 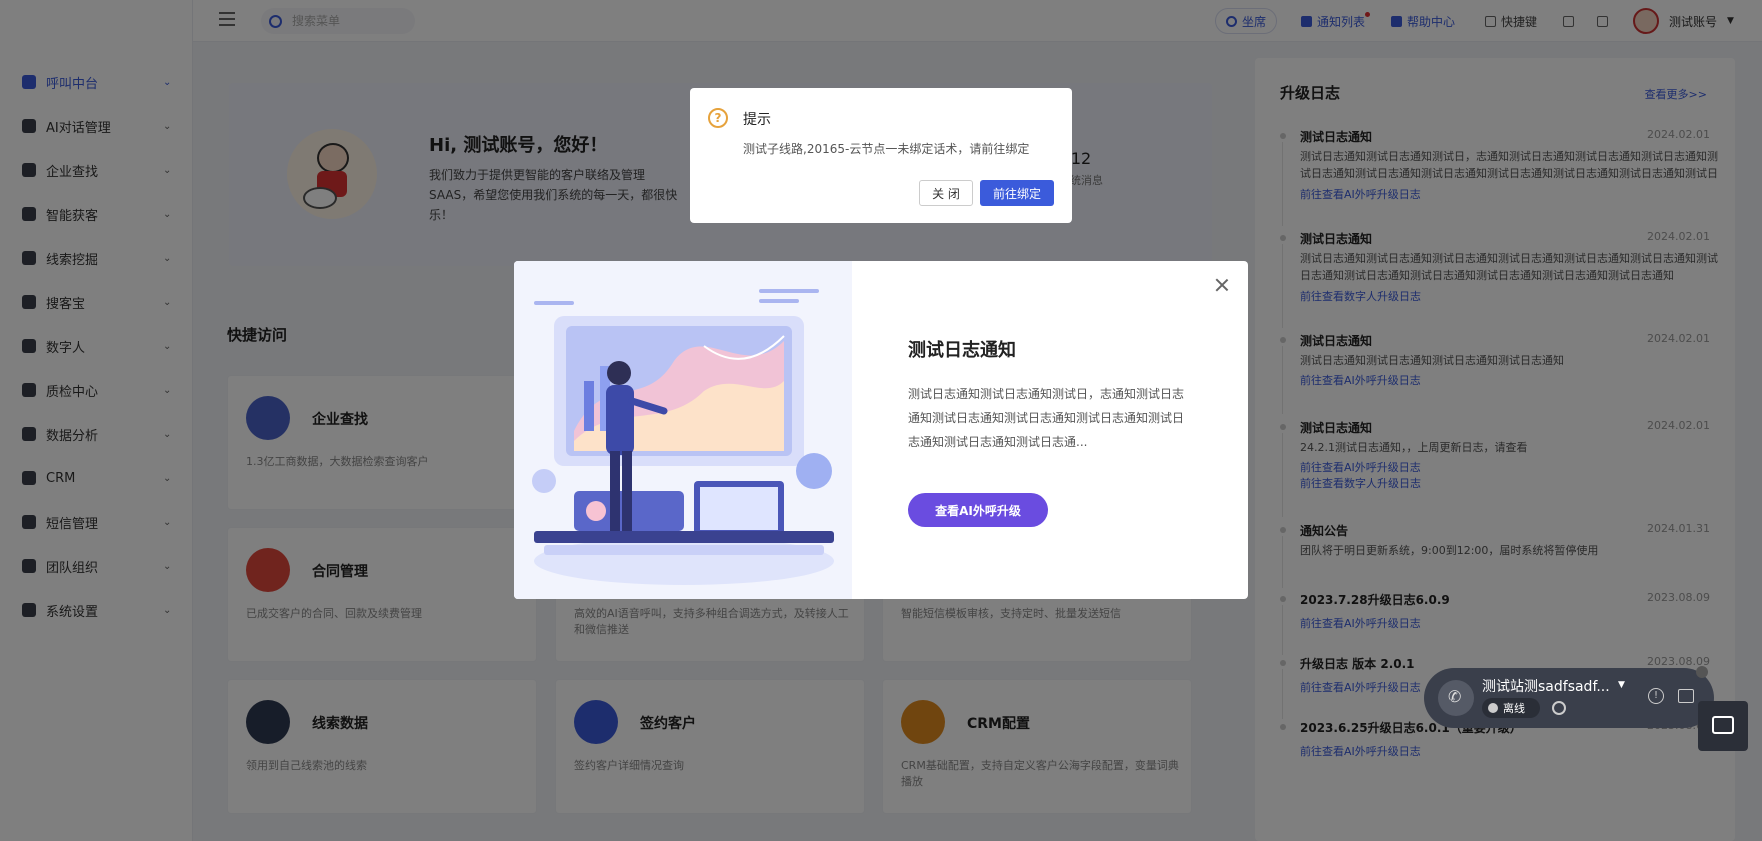 I want to click on view-upgrade-button: 查看AI外呼升级, so click(x=978, y=510).